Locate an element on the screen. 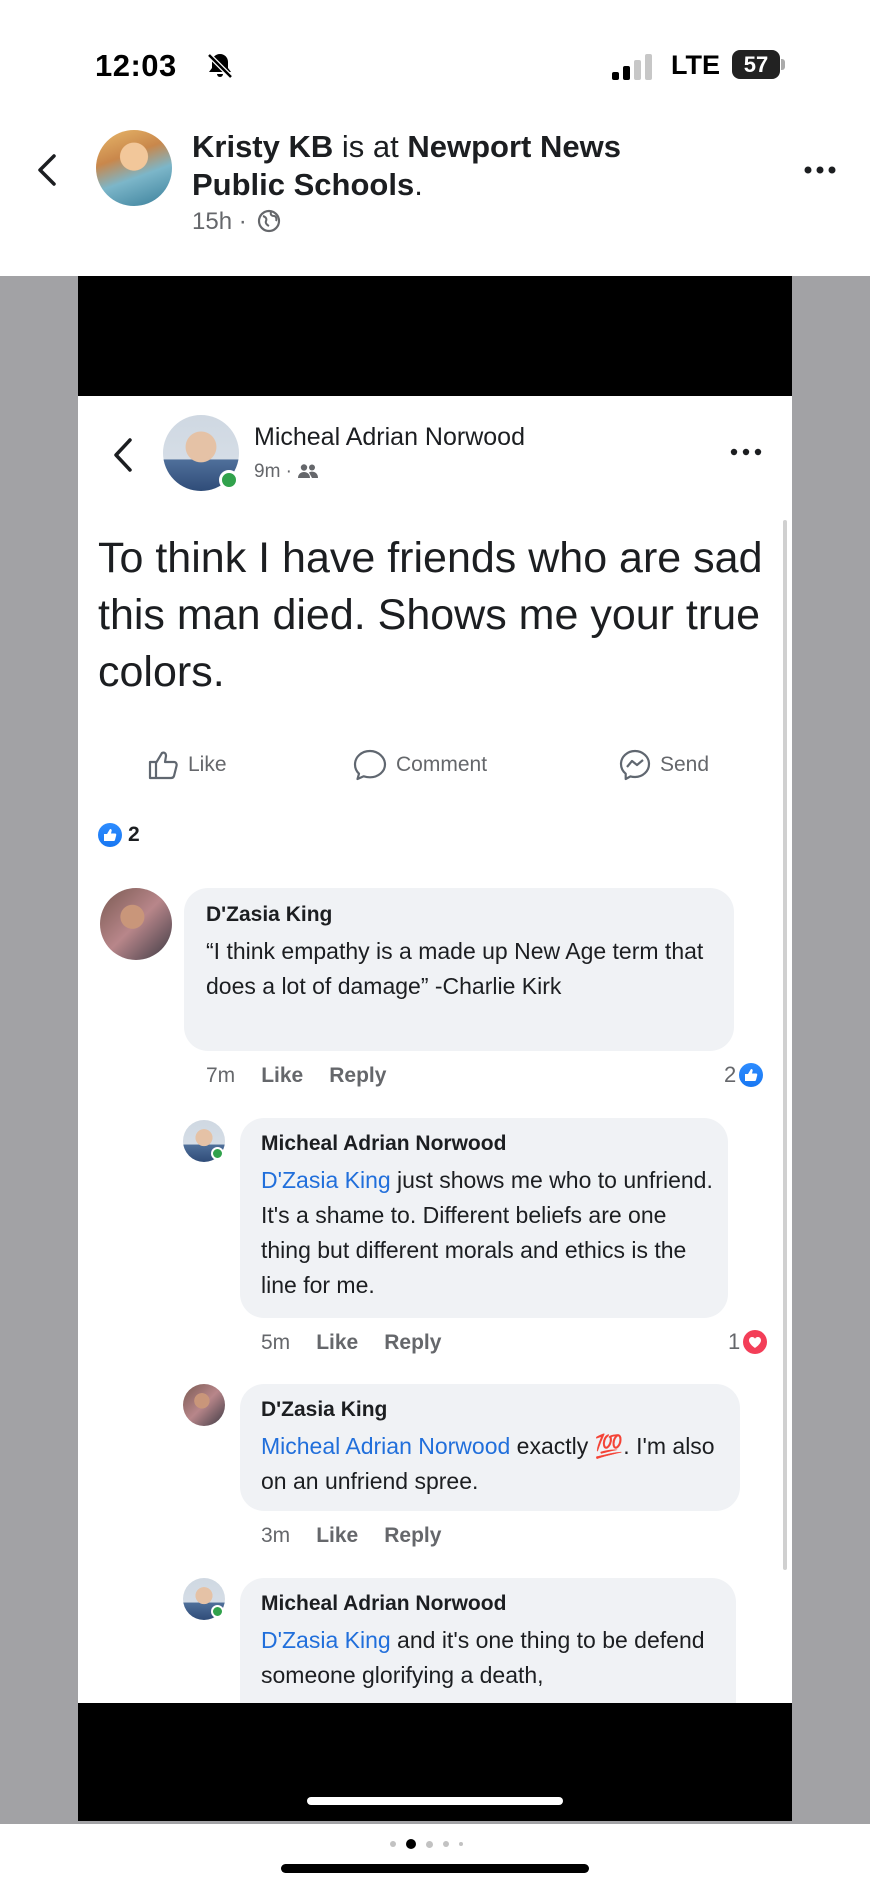 Image resolution: width=870 pixels, height=1890 pixels. send-button: Send is located at coordinates (663, 765).